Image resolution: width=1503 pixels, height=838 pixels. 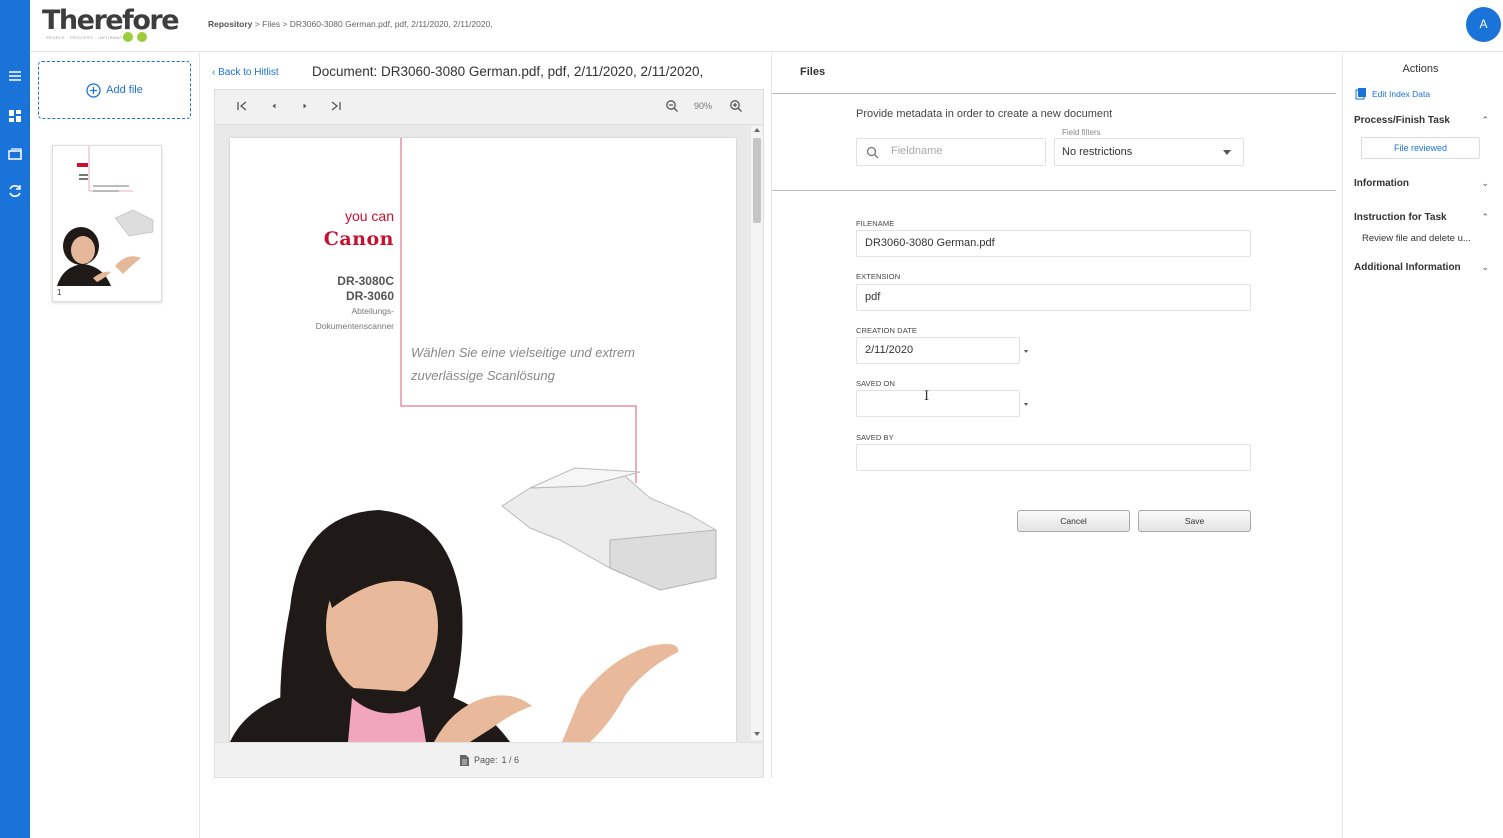 What do you see at coordinates (336, 106) in the screenshot?
I see `last-page-icon` at bounding box center [336, 106].